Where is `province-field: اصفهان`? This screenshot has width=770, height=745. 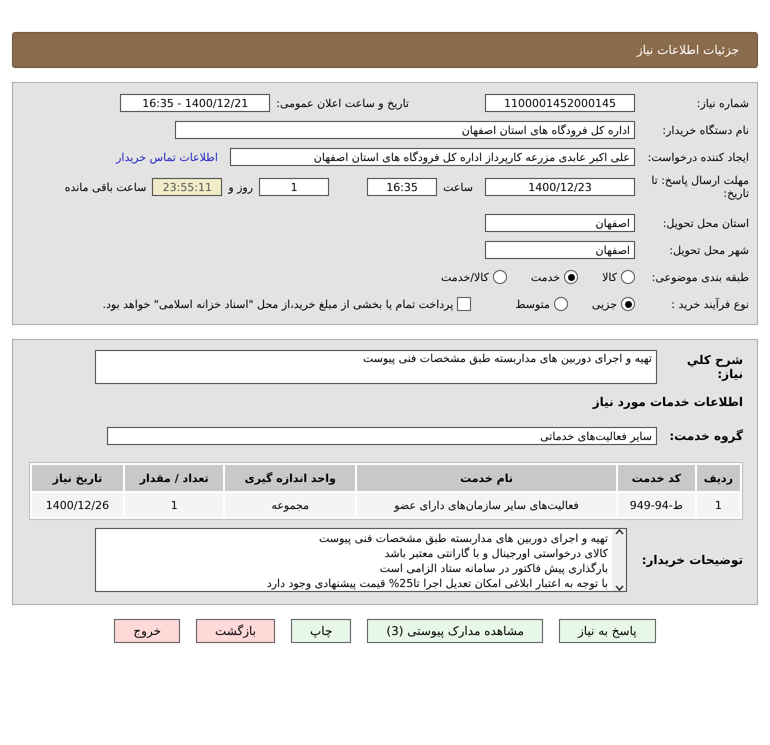
province-field: اصفهان is located at coordinates (560, 223).